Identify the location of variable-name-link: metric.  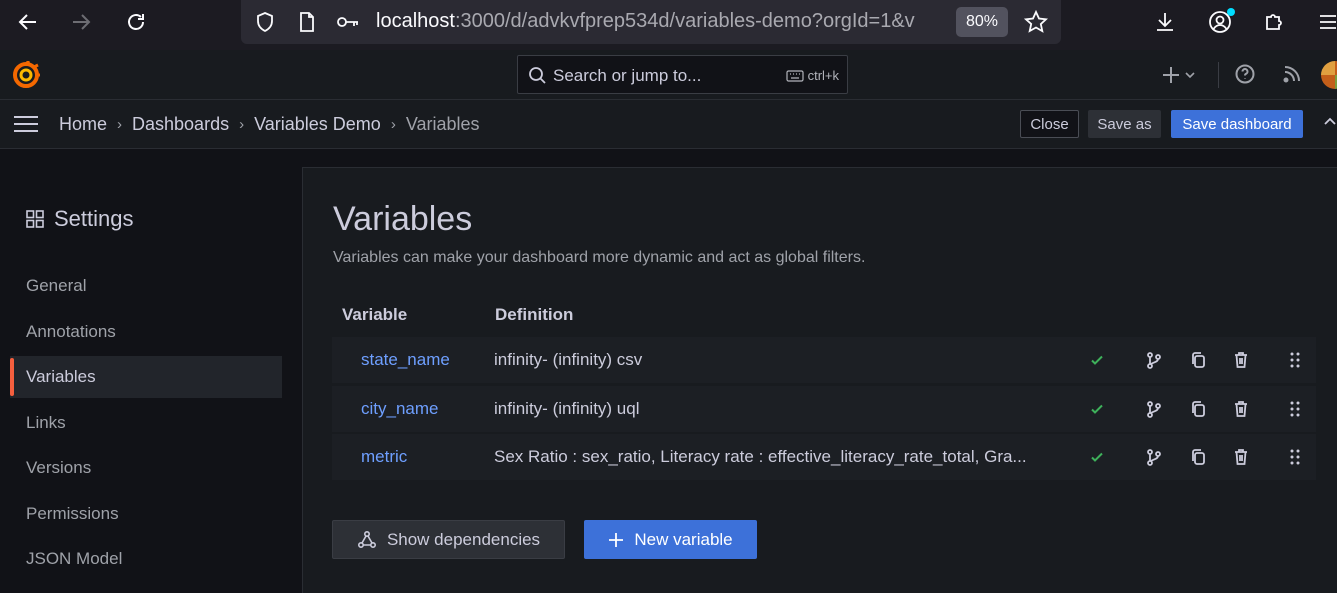
(384, 457).